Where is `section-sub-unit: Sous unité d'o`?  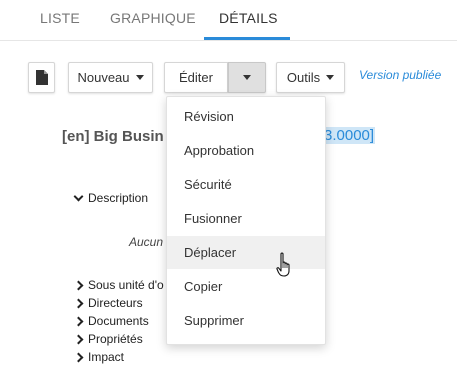
section-sub-unit: Sous unité d'o is located at coordinates (118, 285).